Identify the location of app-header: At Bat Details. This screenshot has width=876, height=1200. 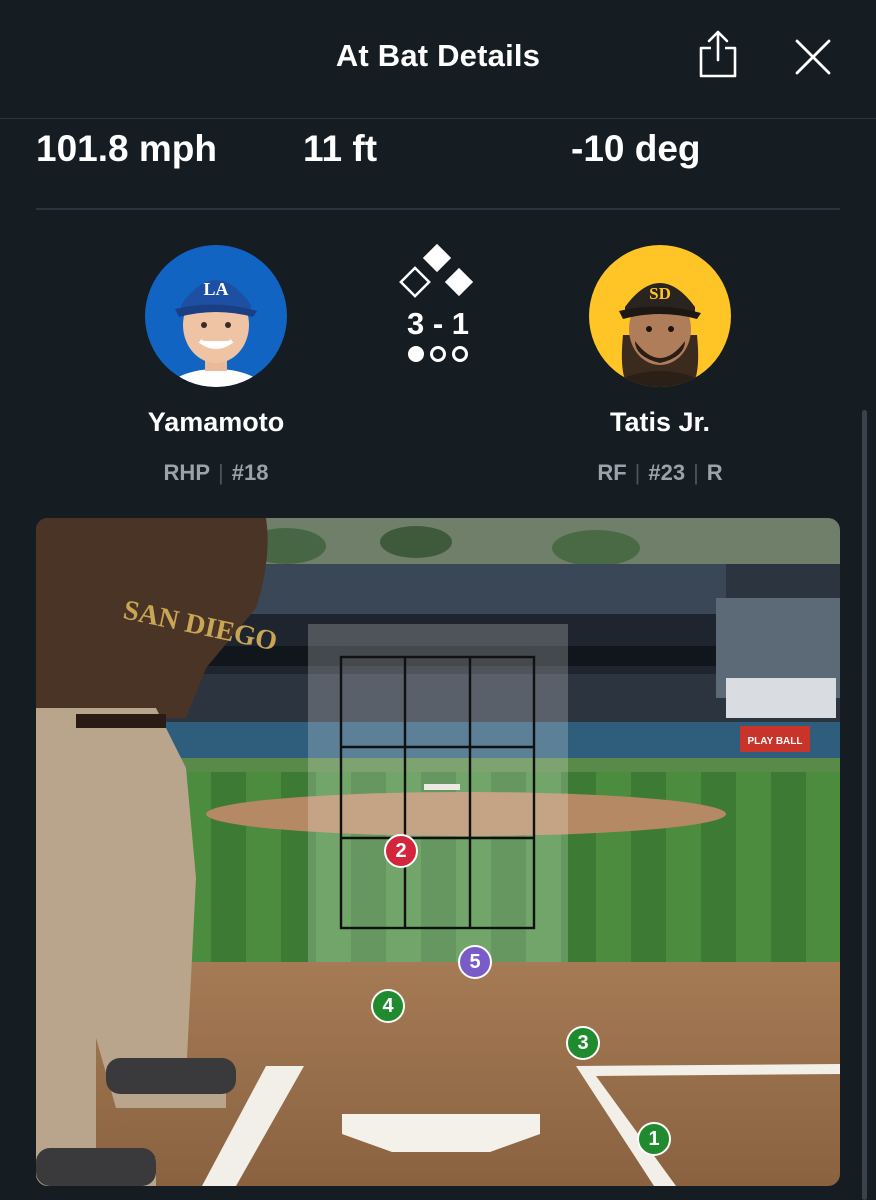
(438, 59).